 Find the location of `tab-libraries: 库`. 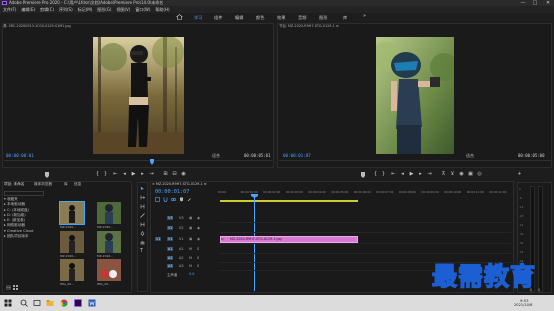

tab-libraries: 库 is located at coordinates (66, 184).